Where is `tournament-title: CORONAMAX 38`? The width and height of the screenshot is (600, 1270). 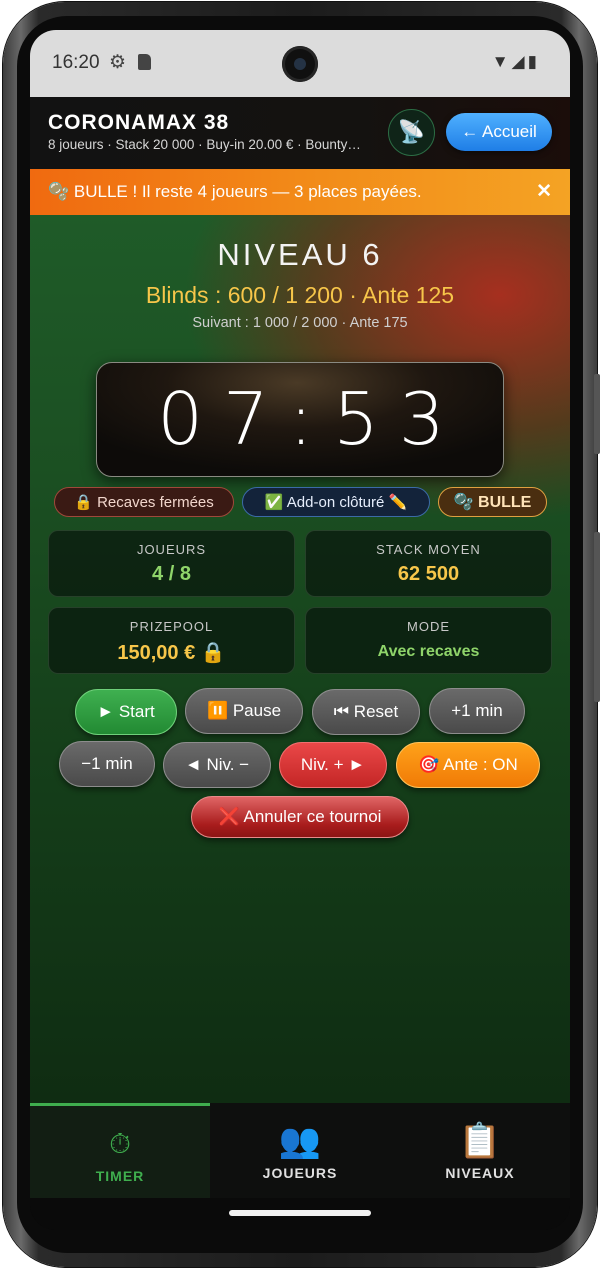
tournament-title: CORONAMAX 38 is located at coordinates (139, 122).